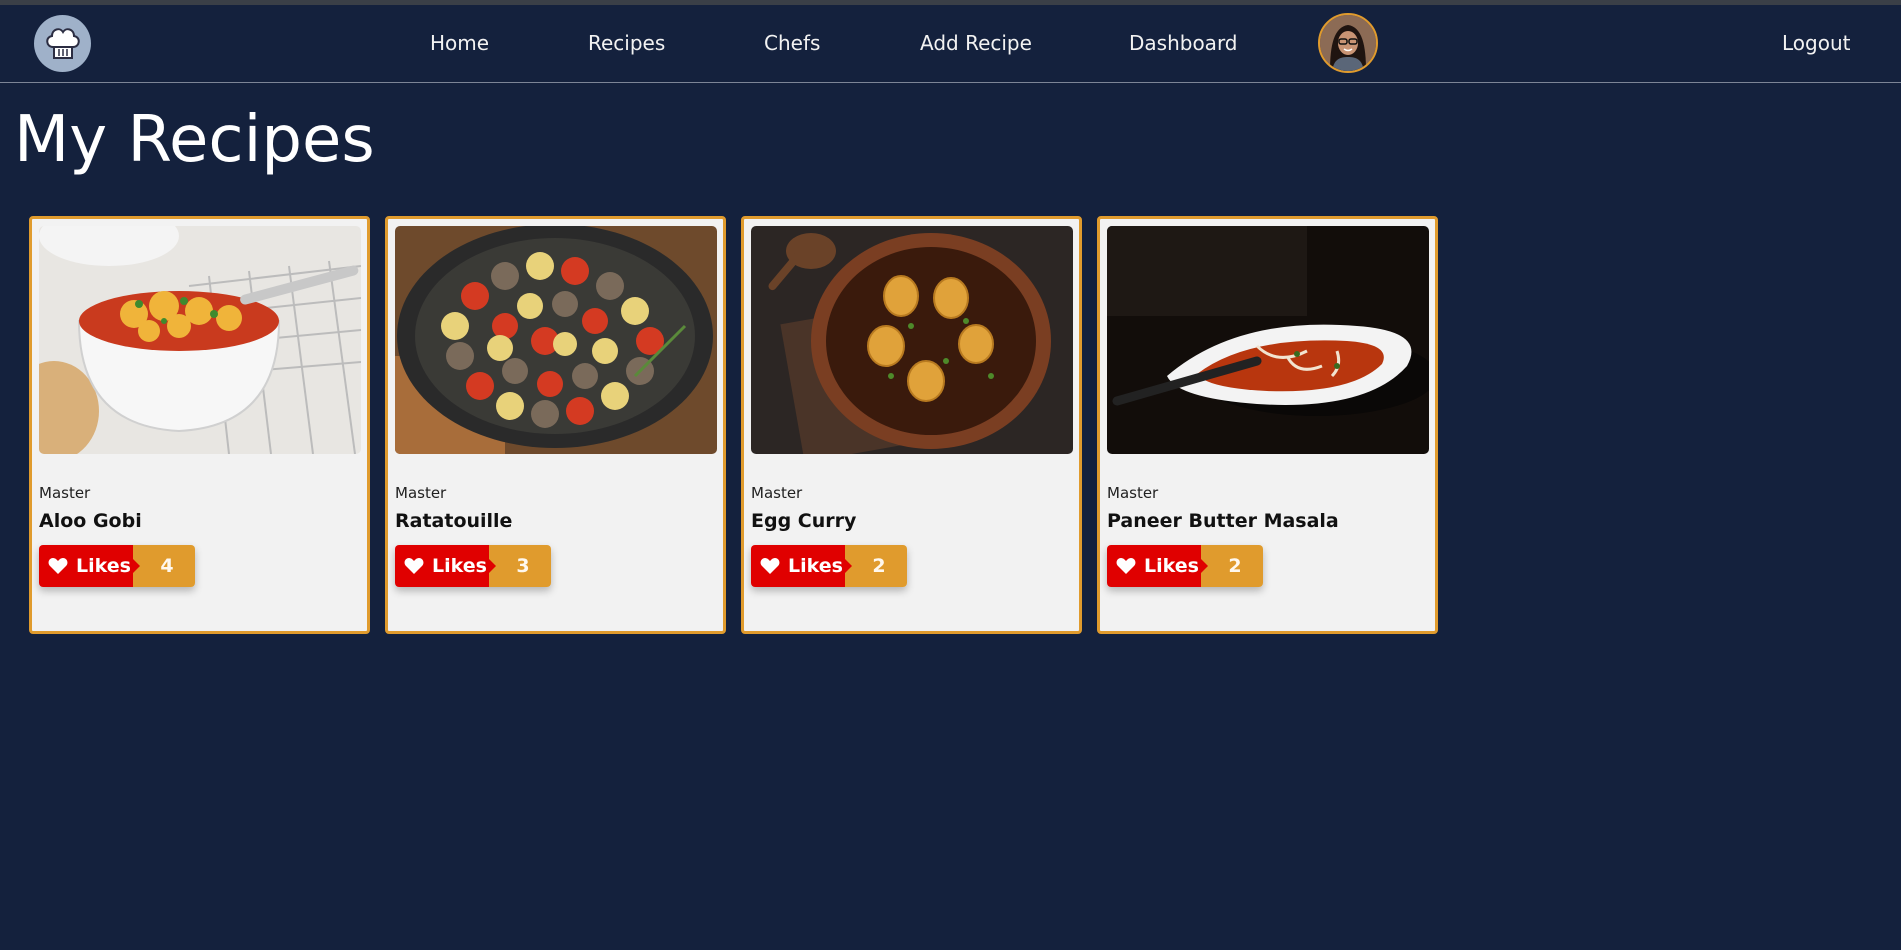  Describe the element at coordinates (90, 521) in the screenshot. I see `recipe-title: Aloo Gobi` at that location.